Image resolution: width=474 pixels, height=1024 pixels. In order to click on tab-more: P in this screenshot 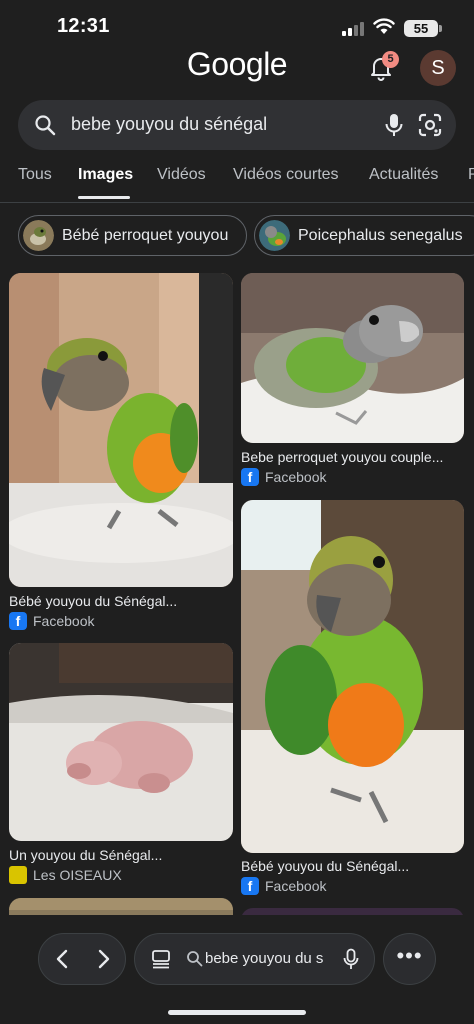, I will do `click(471, 175)`.